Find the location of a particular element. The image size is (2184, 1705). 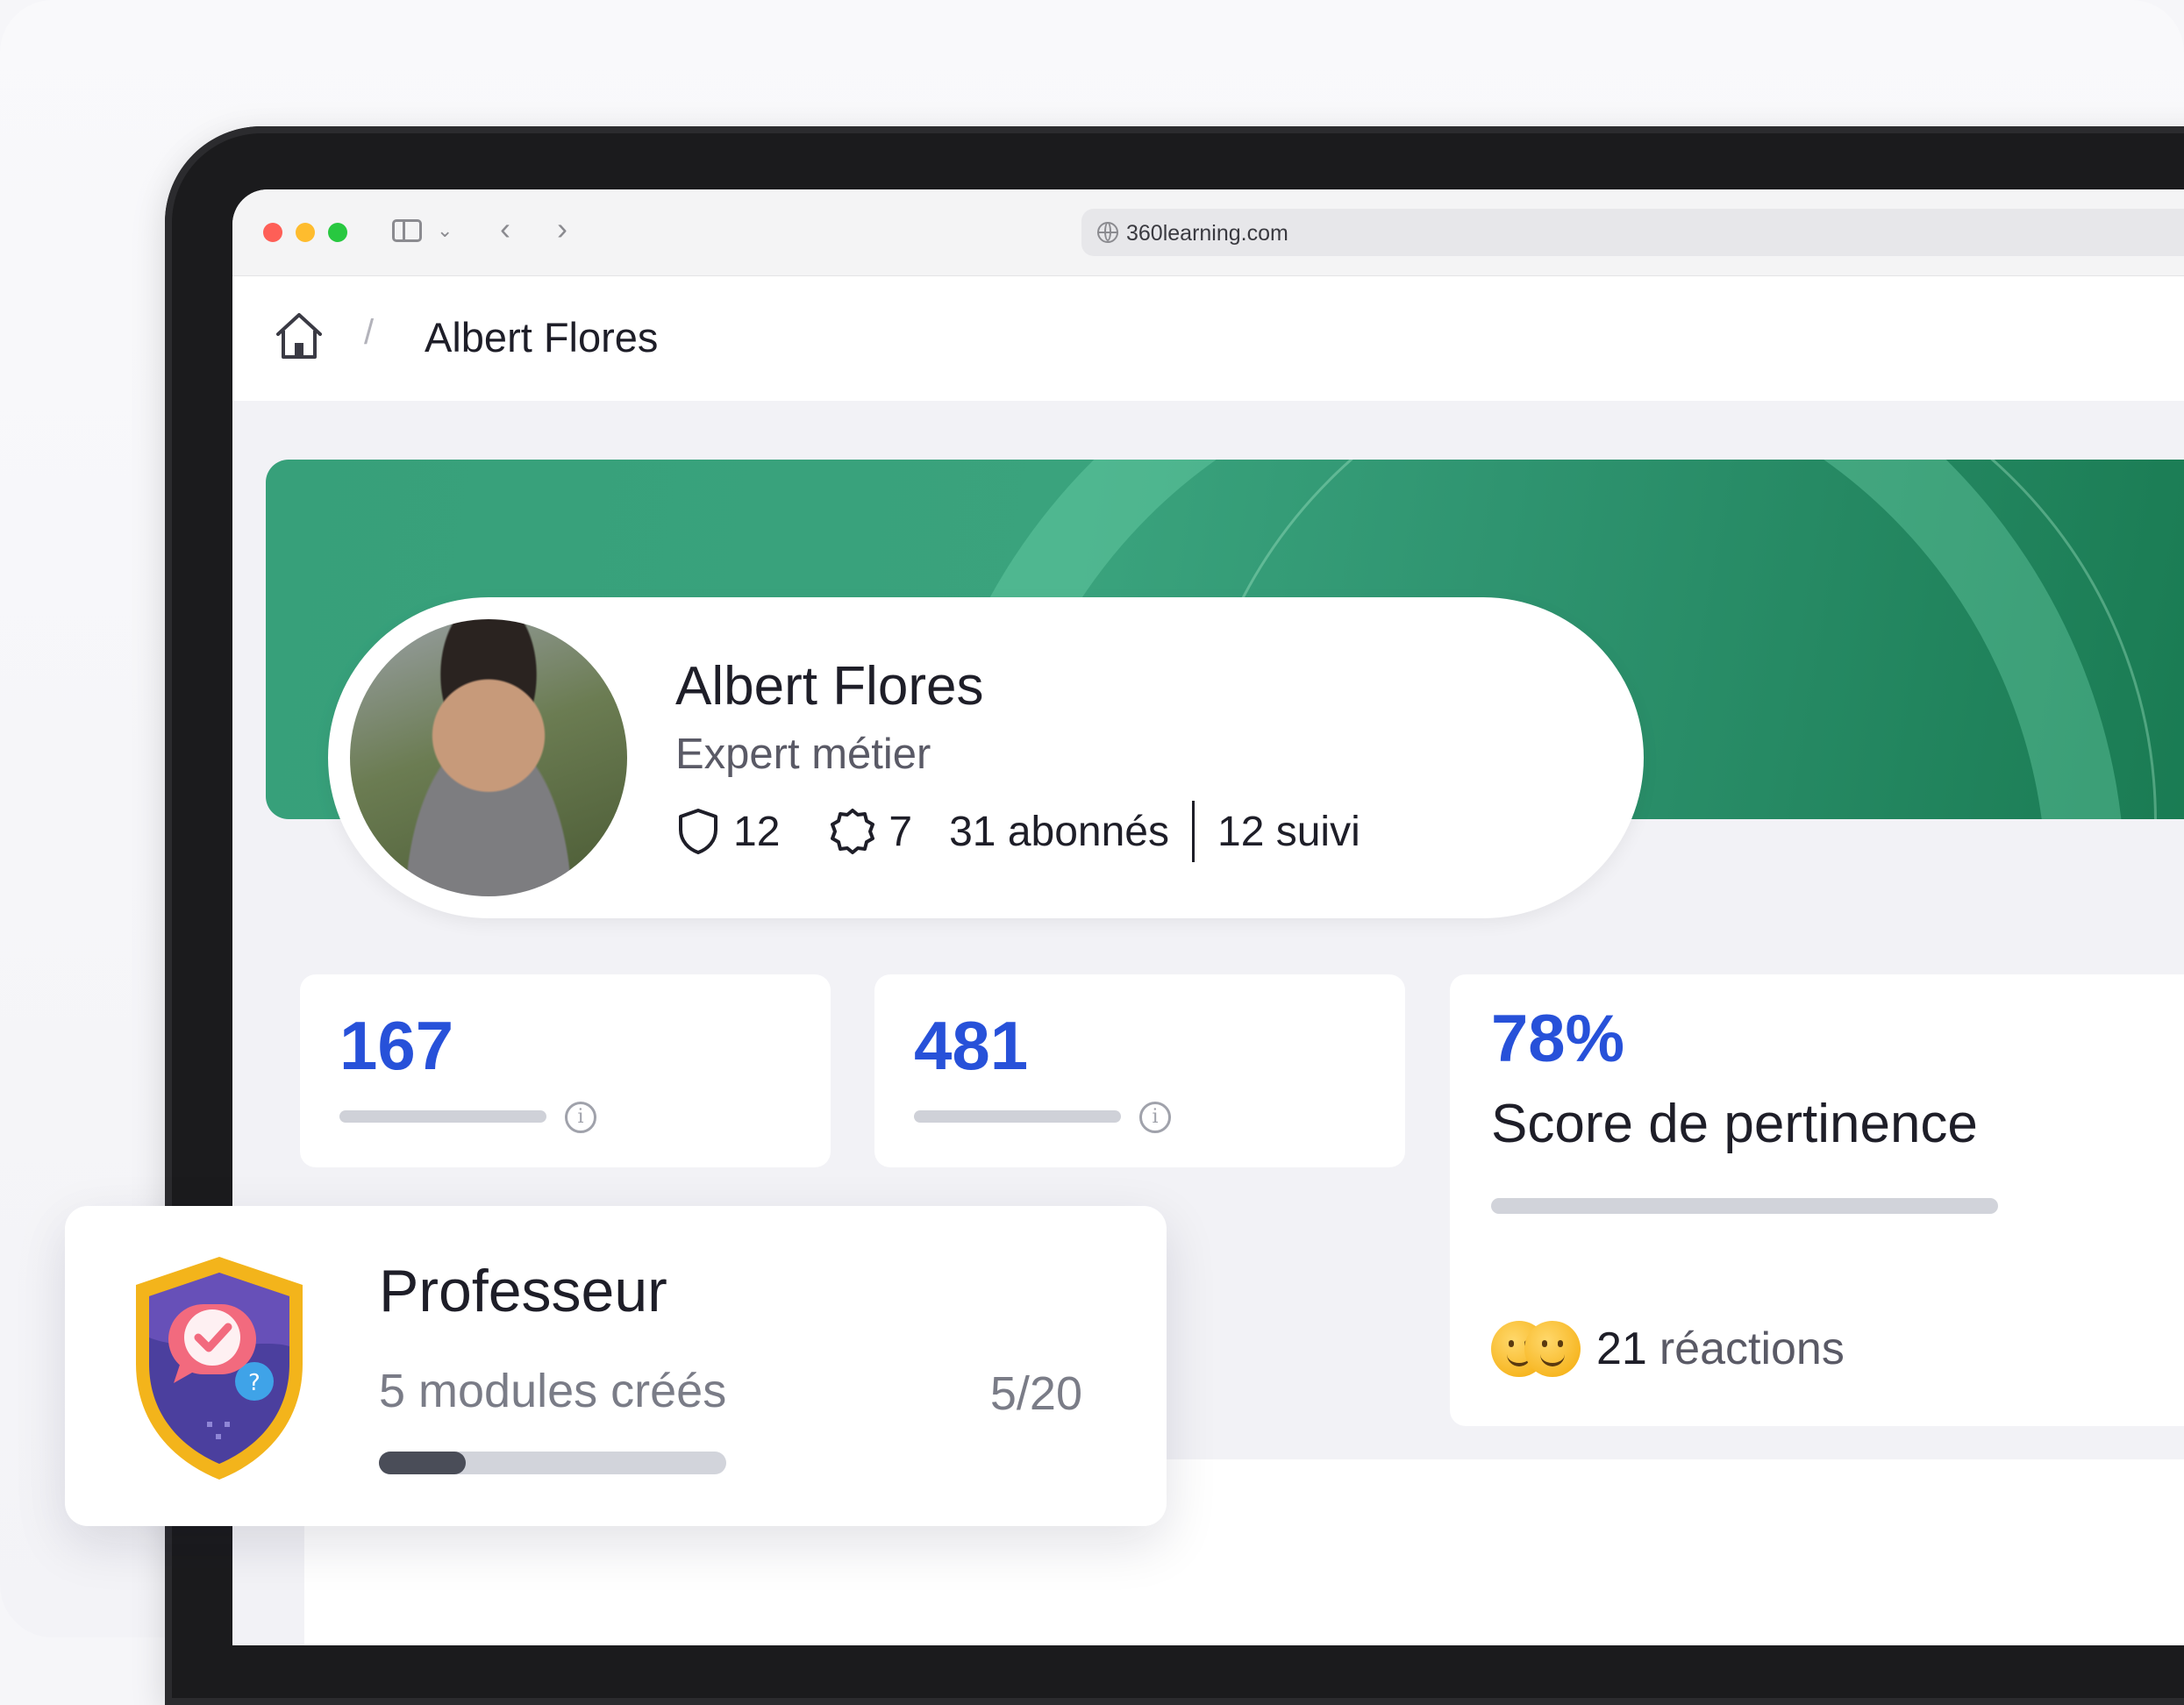

stats-divider is located at coordinates (1193, 831).